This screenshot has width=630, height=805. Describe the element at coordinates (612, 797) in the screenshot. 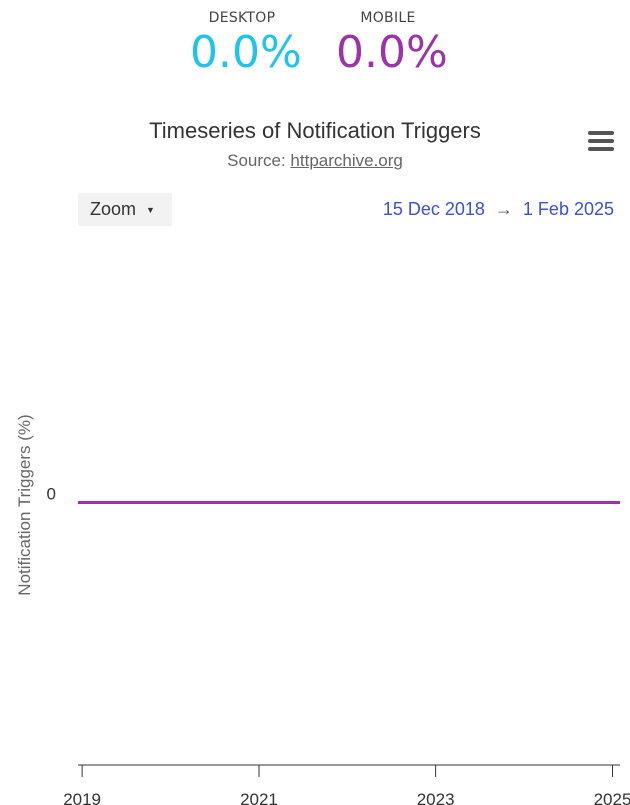

I see `x-tick-label: 2025` at that location.